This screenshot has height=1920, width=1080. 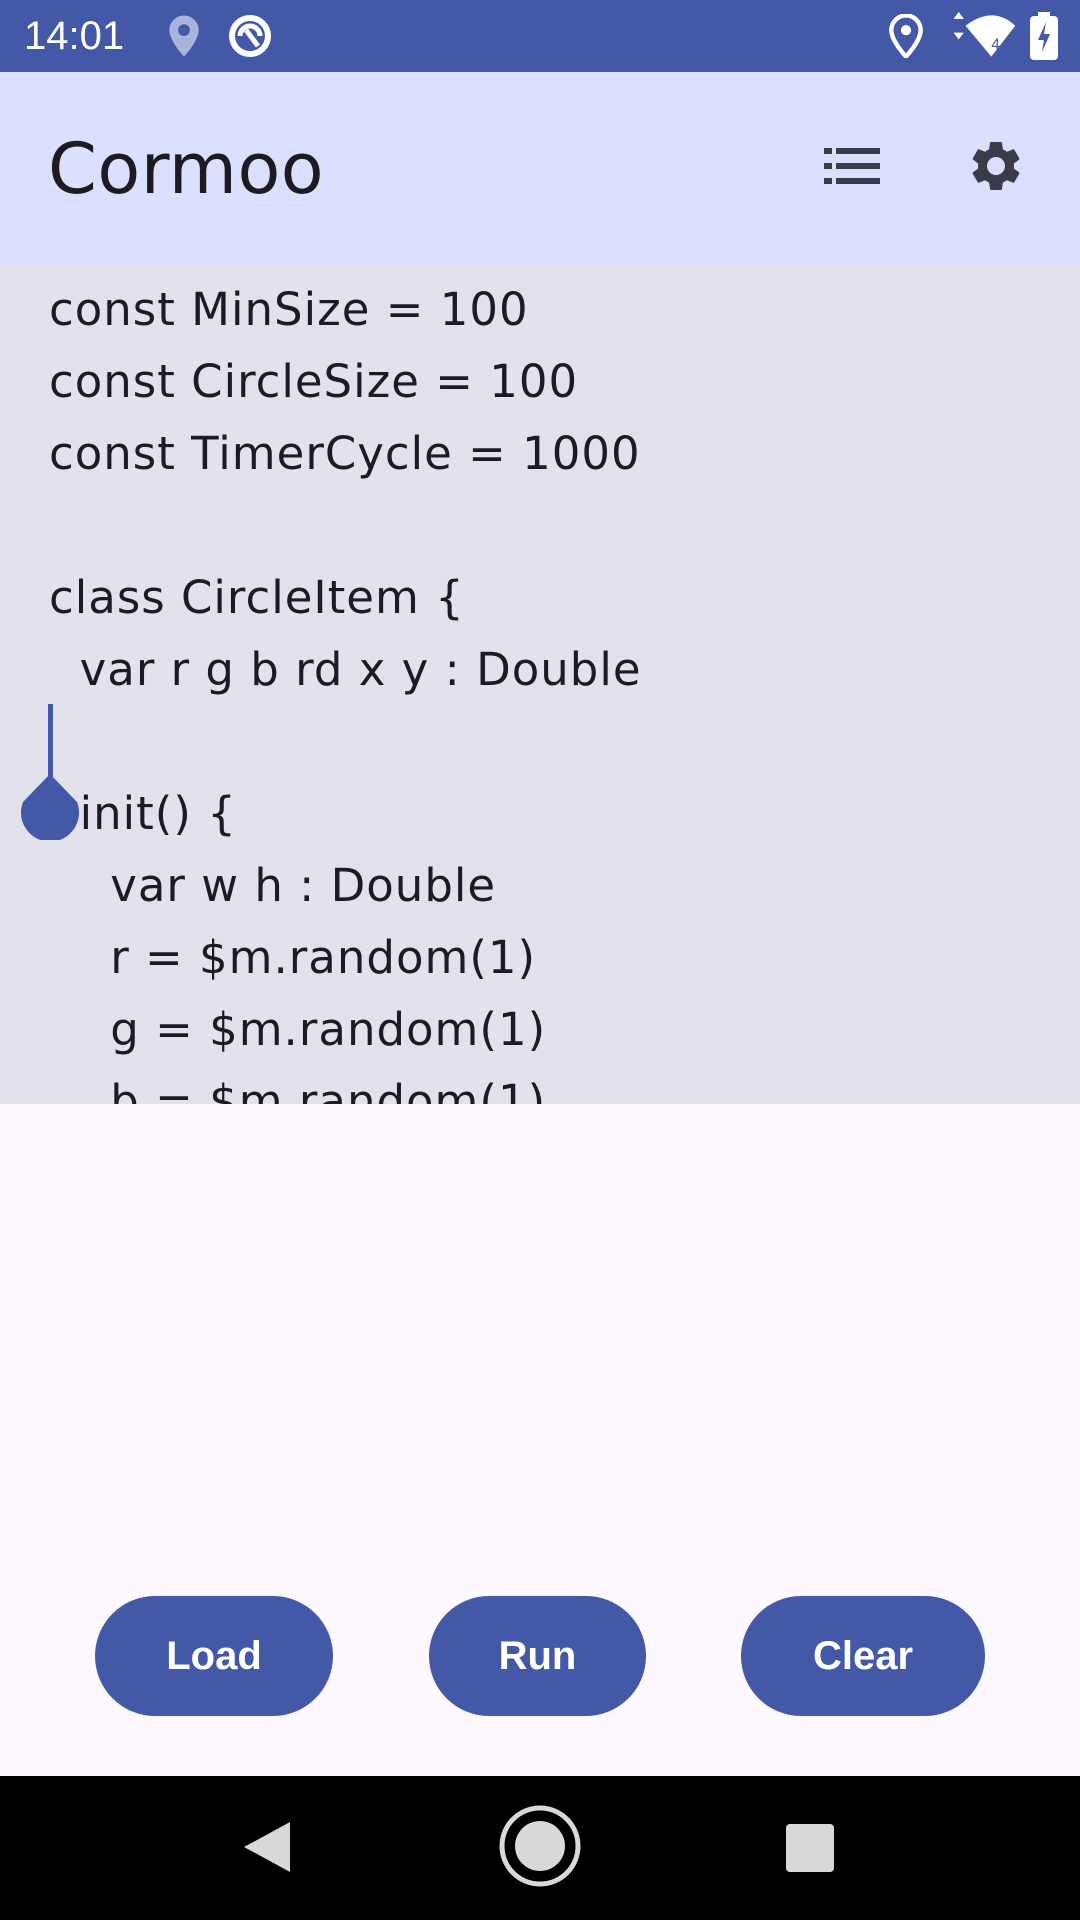 I want to click on code-line: b = $m.random(1), so click(x=298, y=1089).